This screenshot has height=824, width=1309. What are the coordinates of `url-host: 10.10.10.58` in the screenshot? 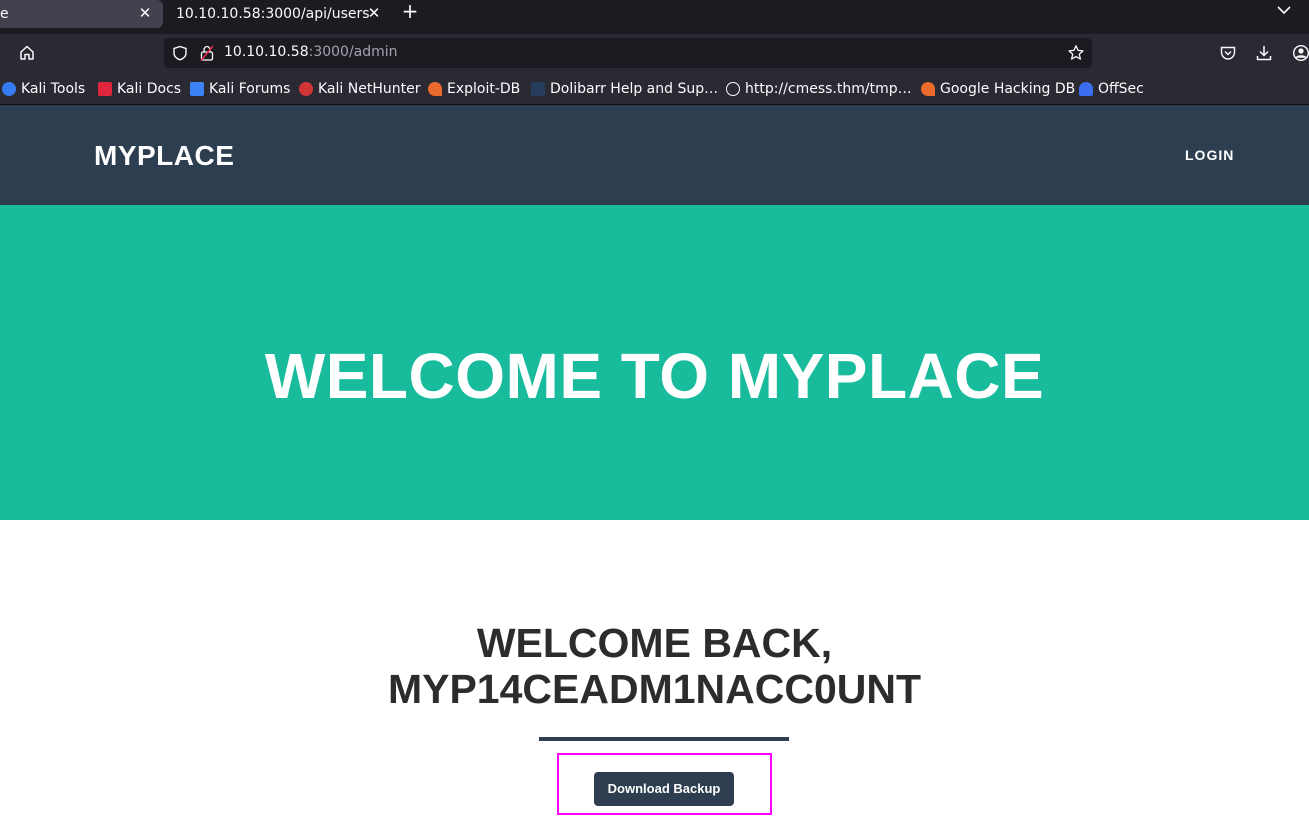 It's located at (266, 52).